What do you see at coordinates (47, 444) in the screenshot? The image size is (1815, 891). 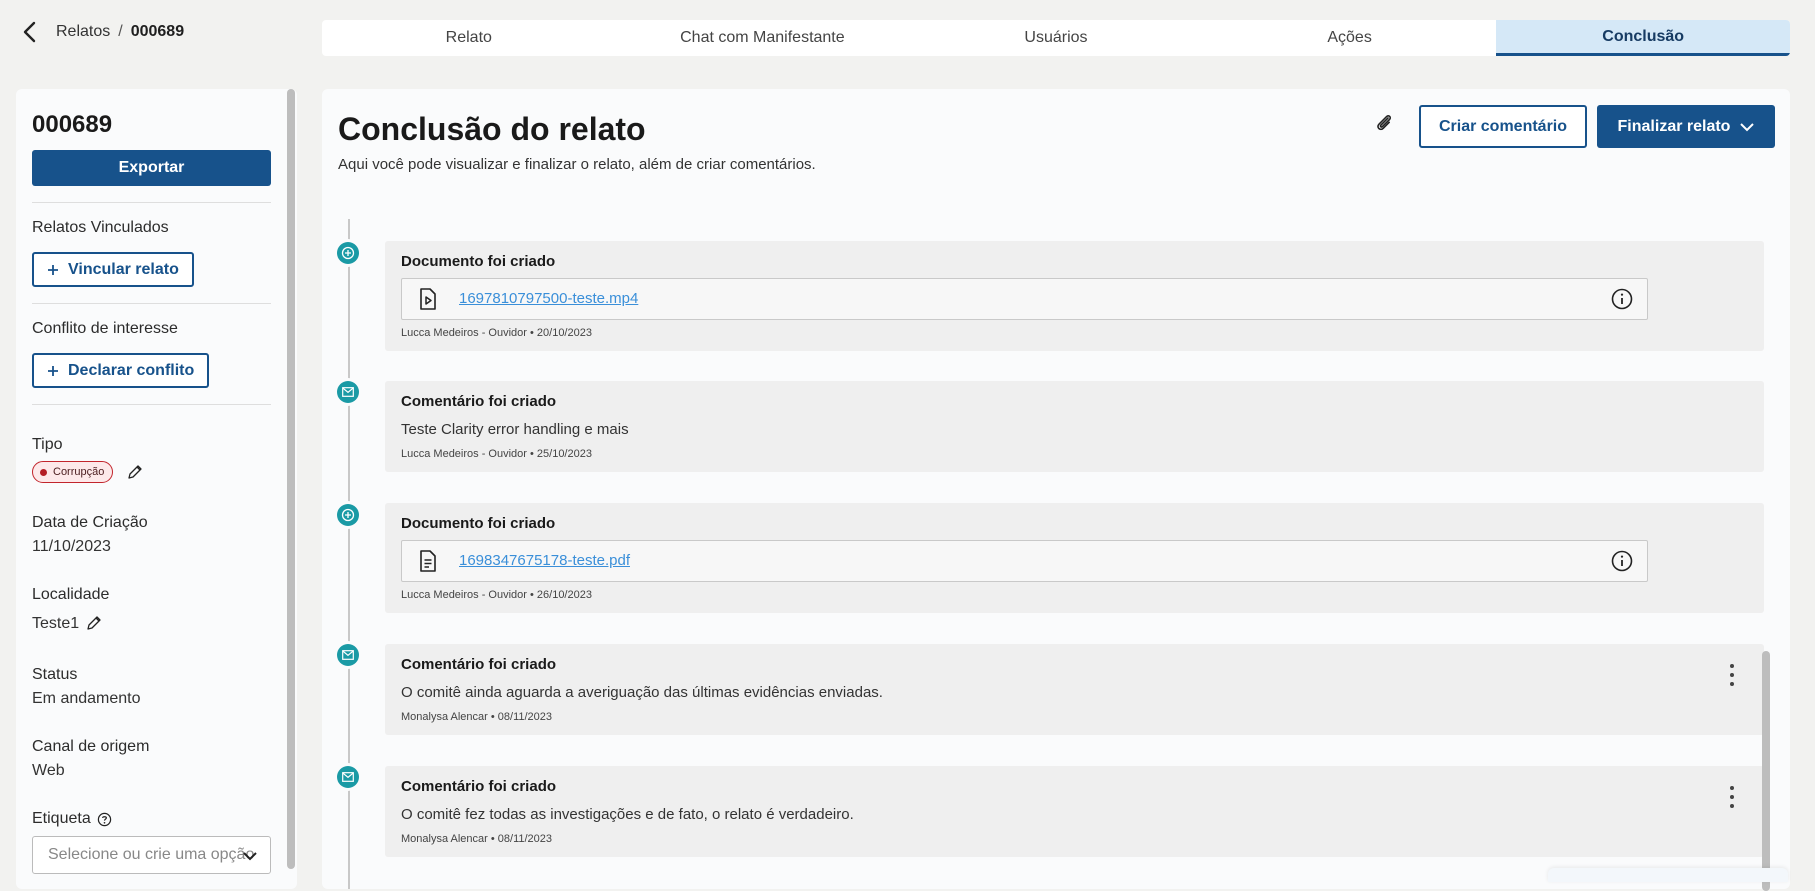 I see `type-label: Tipo` at bounding box center [47, 444].